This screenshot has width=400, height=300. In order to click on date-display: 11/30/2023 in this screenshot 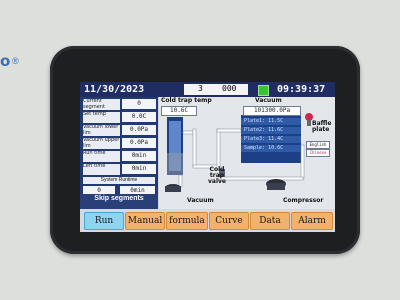, I will do `click(114, 89)`.